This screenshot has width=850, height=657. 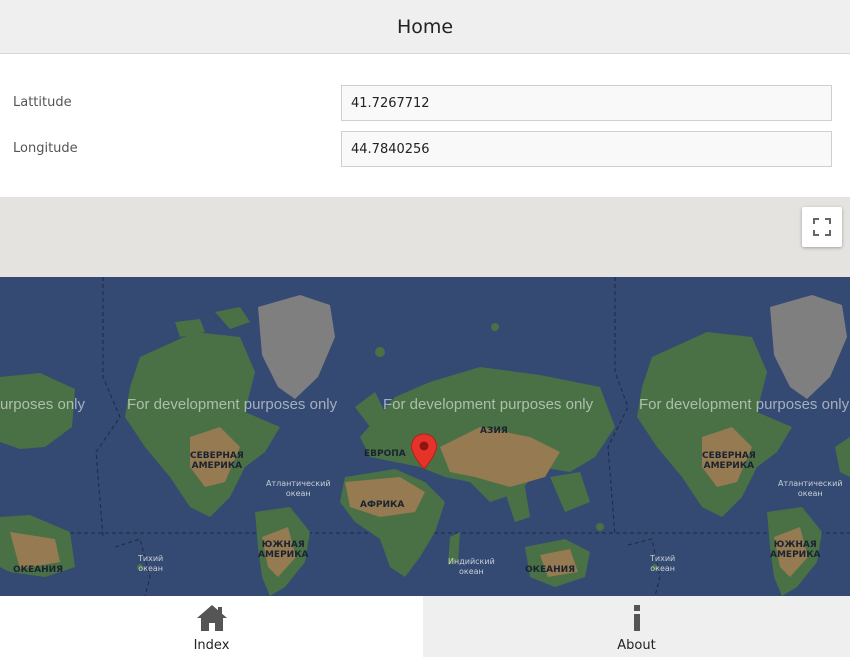 I want to click on latitude-input, so click(x=586, y=103).